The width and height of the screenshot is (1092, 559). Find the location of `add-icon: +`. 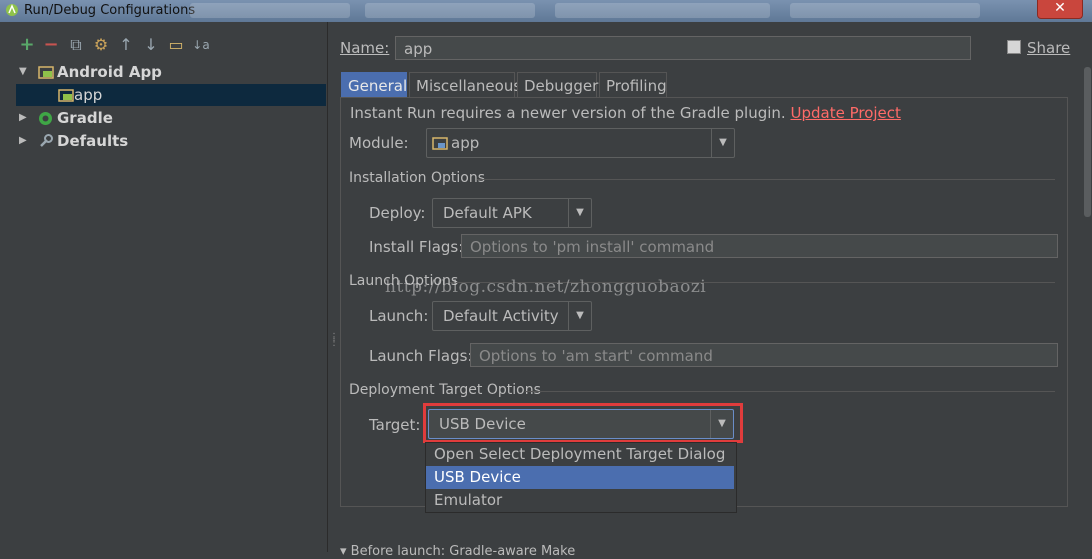

add-icon: + is located at coordinates (27, 45).